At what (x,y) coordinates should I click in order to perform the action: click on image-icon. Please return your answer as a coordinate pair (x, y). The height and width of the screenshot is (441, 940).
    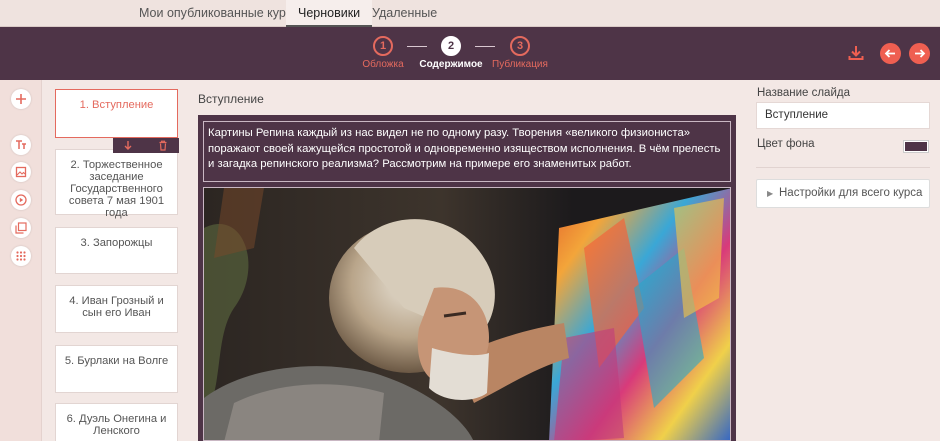
    Looking at the image, I should click on (21, 172).